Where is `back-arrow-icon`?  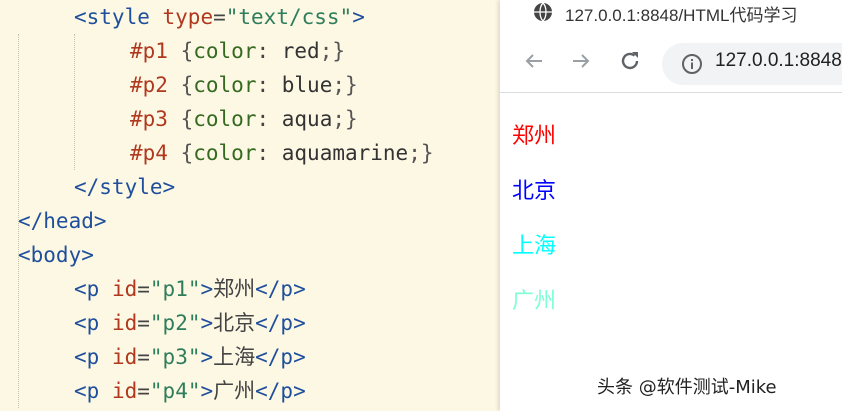
back-arrow-icon is located at coordinates (534, 61).